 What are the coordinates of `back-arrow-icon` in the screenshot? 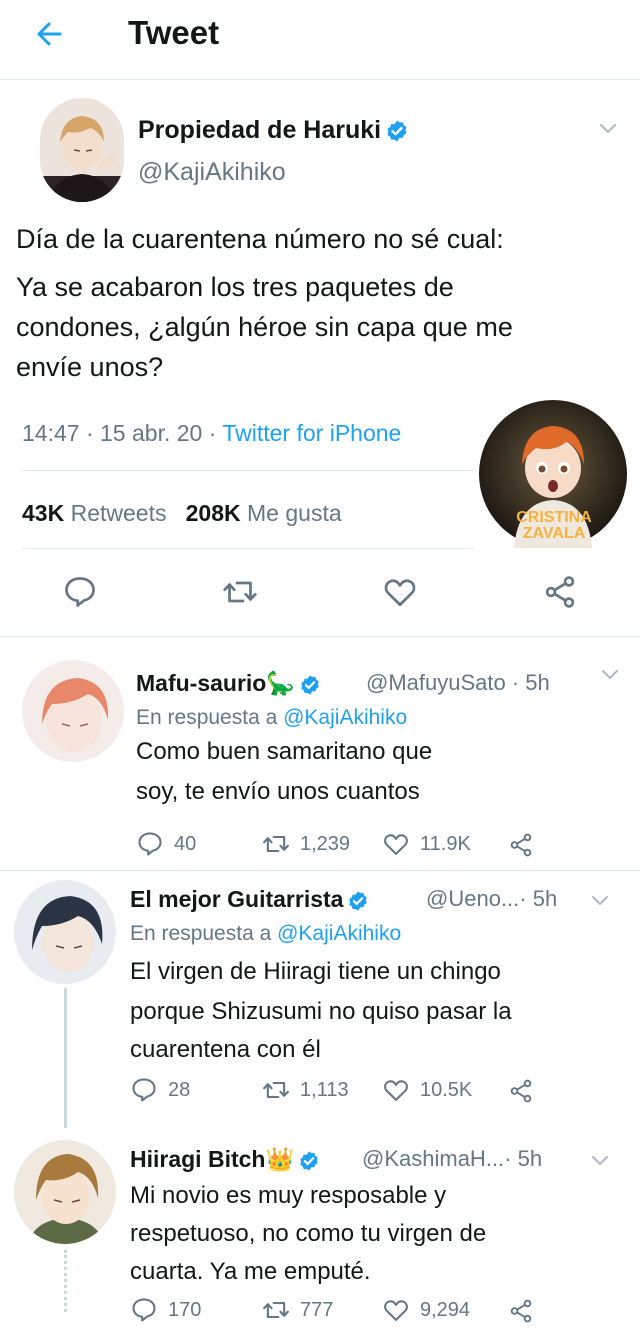 It's located at (50, 34).